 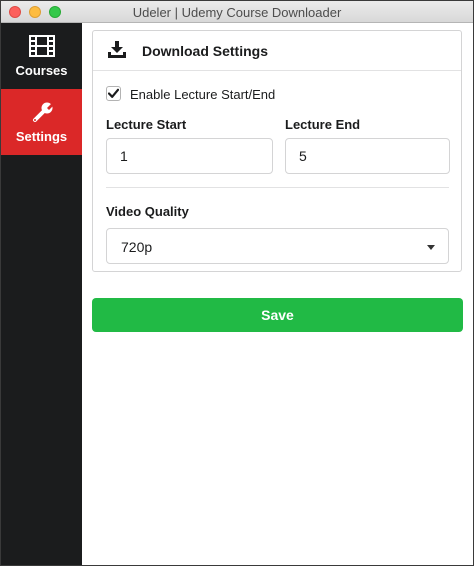 What do you see at coordinates (43, 112) in the screenshot?
I see `wrench-icon` at bounding box center [43, 112].